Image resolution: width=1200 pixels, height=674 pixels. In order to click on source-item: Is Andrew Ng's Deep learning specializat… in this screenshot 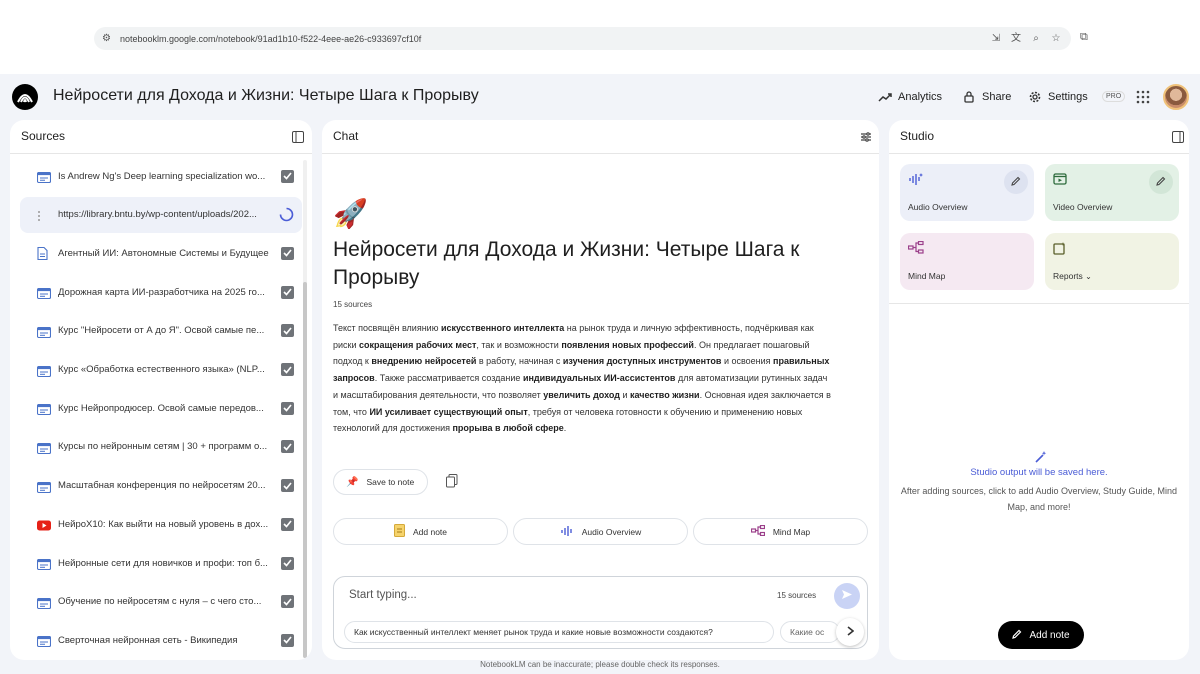, I will do `click(161, 176)`.